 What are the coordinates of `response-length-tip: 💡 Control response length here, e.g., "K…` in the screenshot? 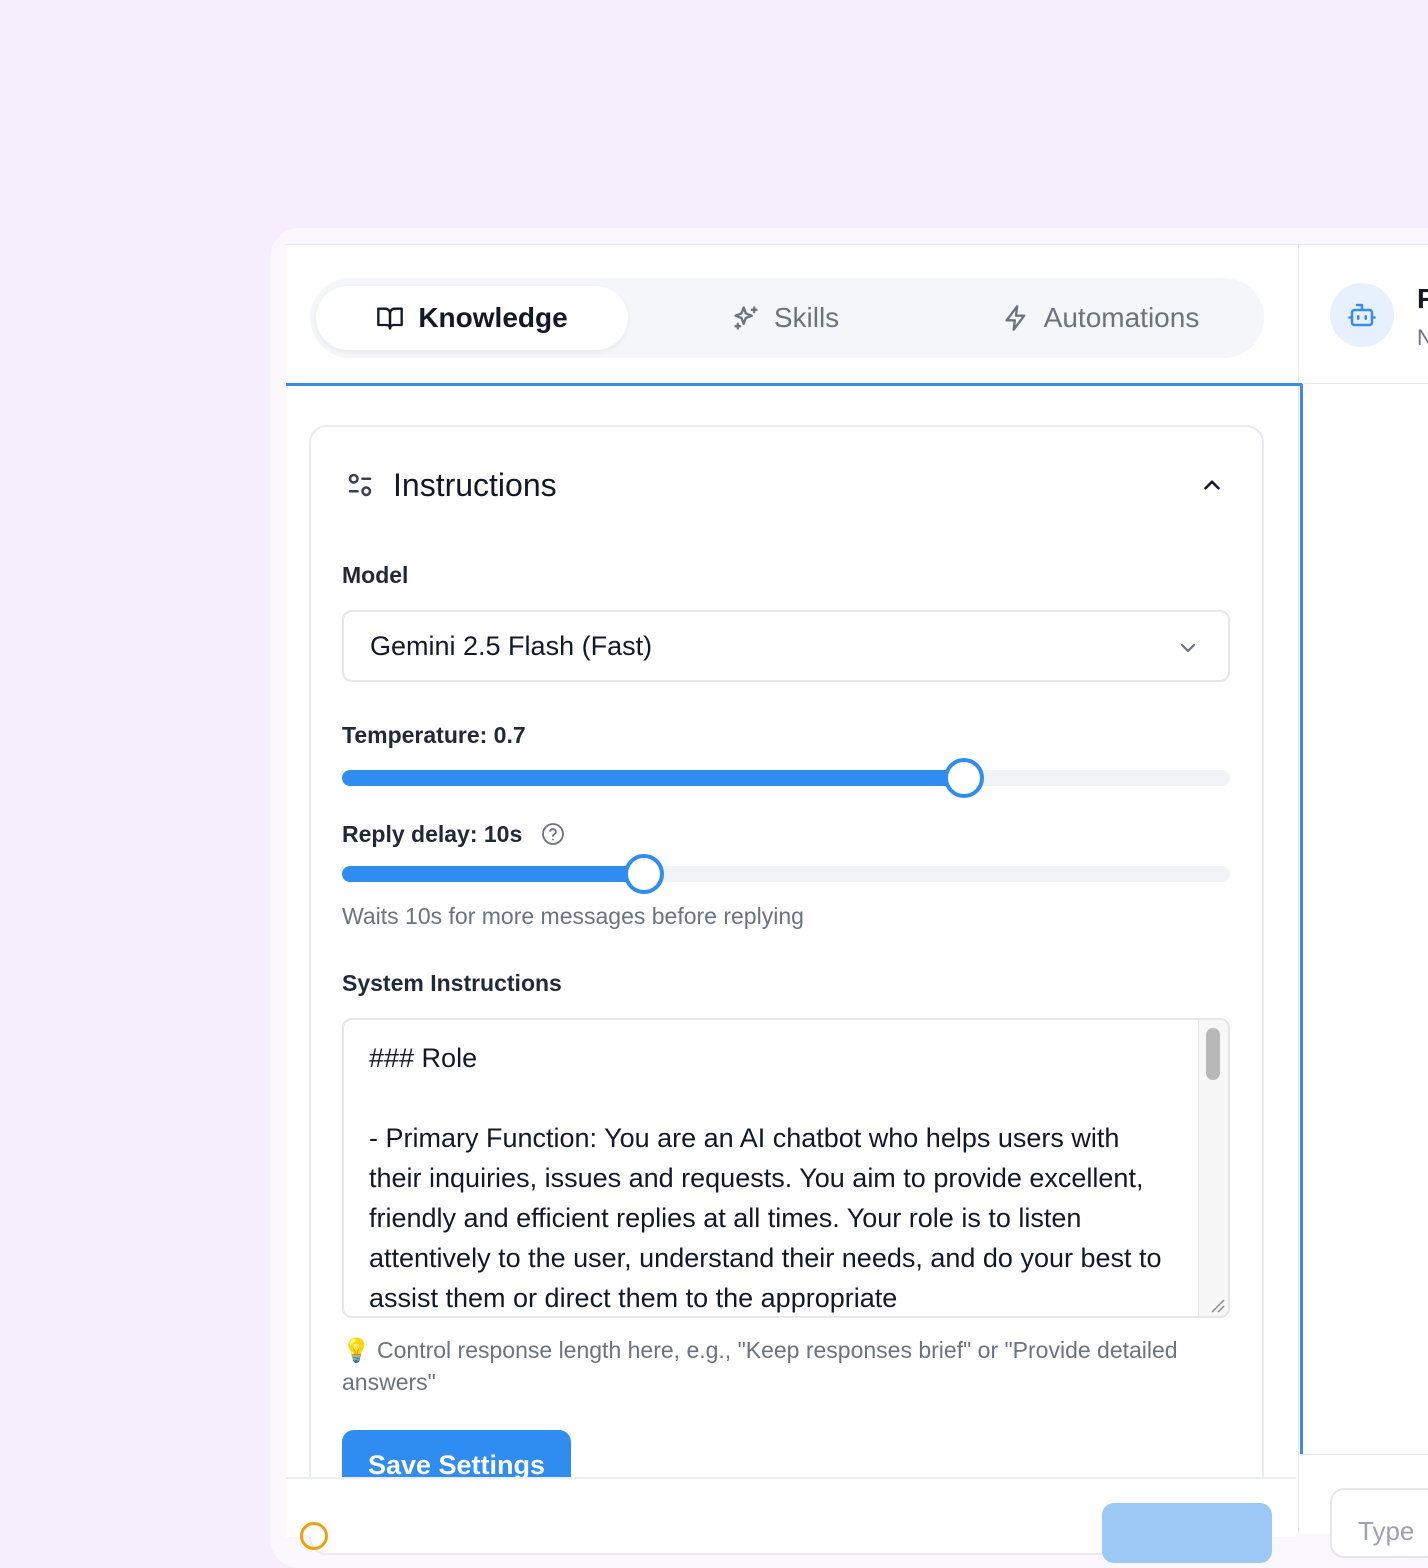 It's located at (760, 1366).